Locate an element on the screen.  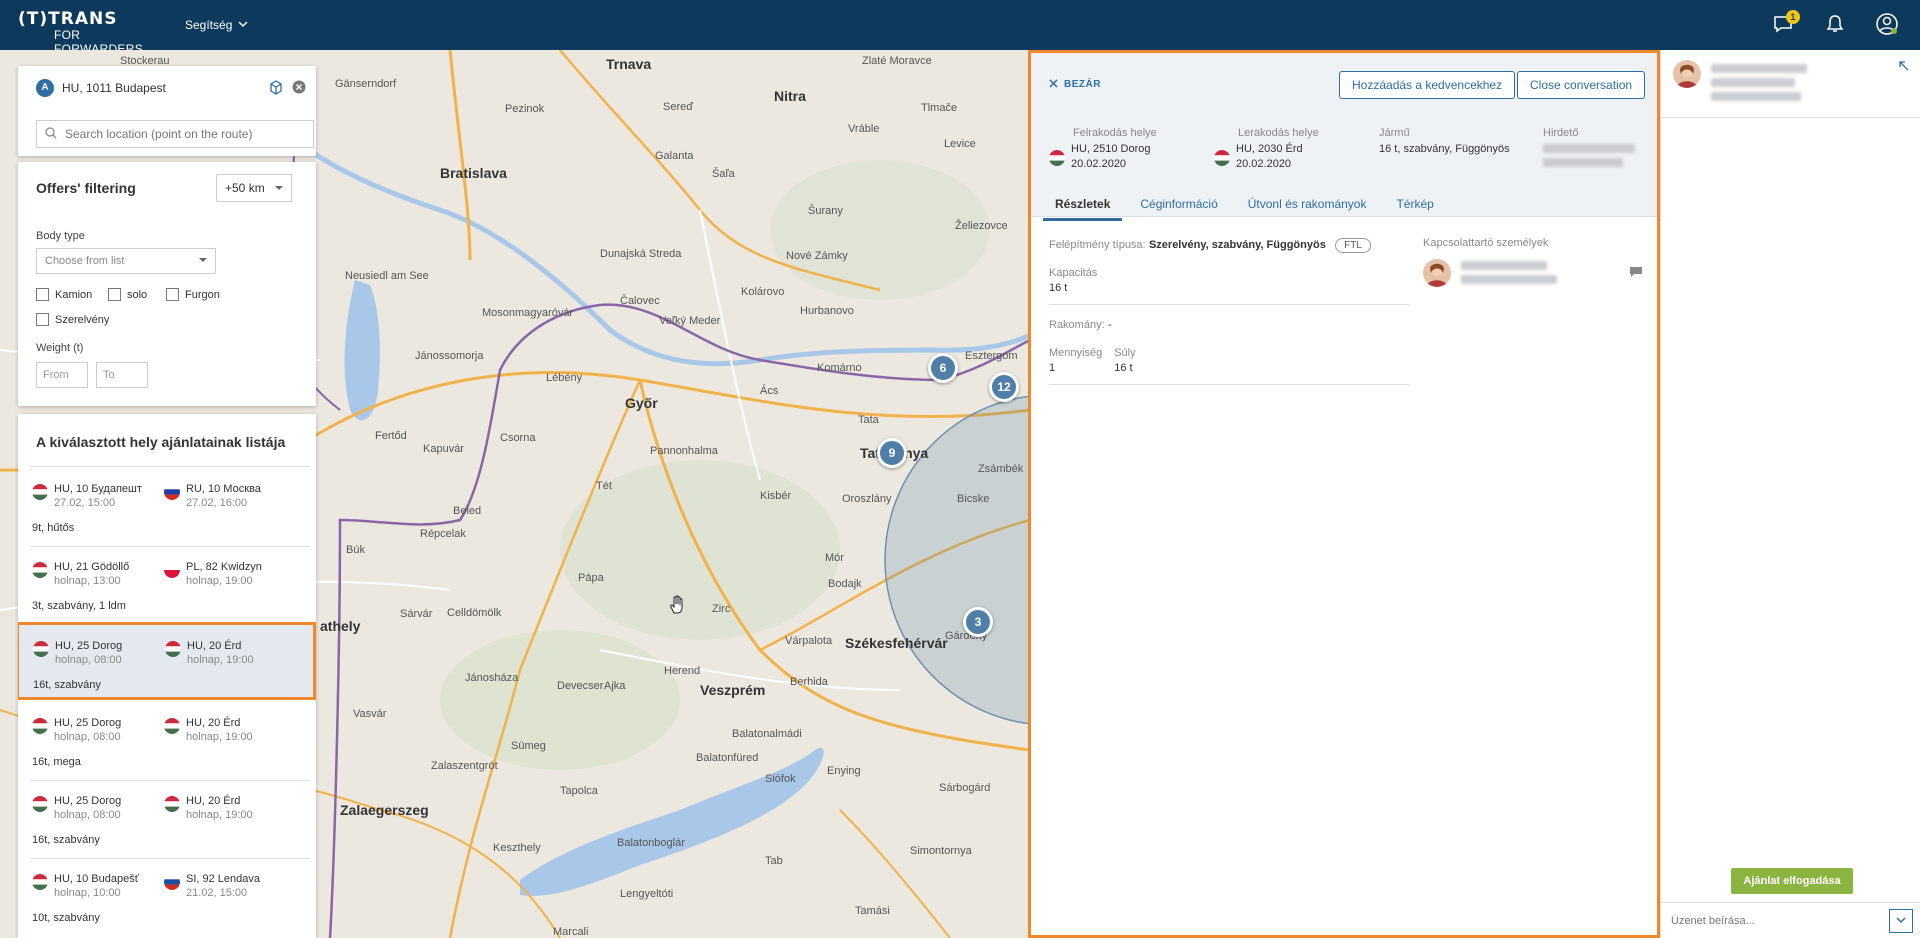
city-label: Želiezovce is located at coordinates (981, 226).